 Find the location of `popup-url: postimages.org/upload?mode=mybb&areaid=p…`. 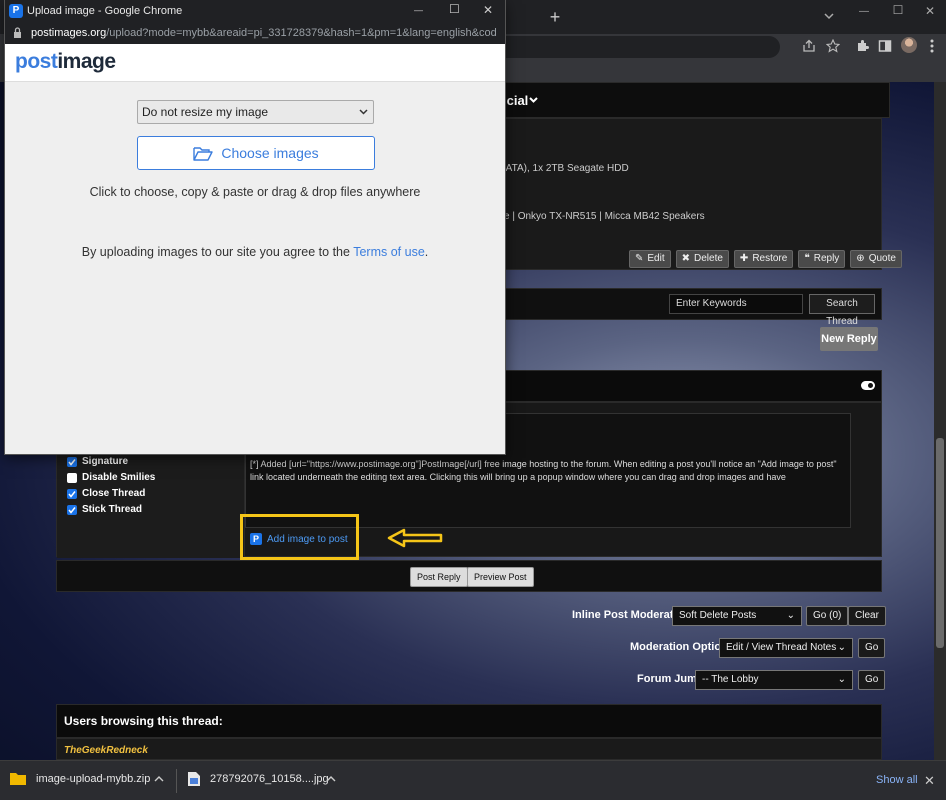

popup-url: postimages.org/upload?mode=mybb&areaid=p… is located at coordinates (264, 33).